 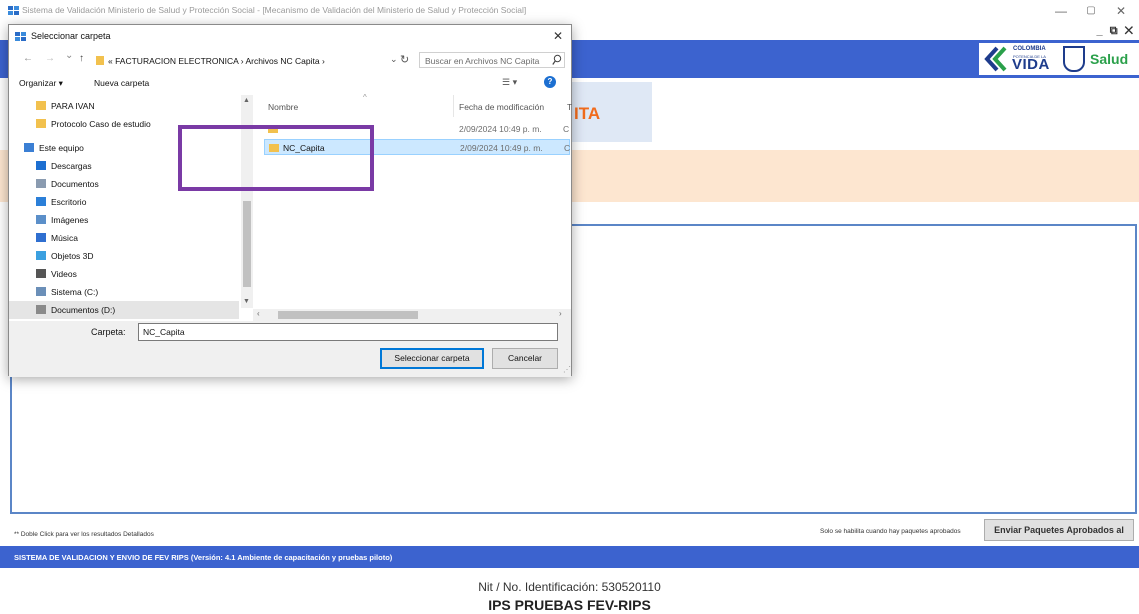 I want to click on file-list-scrollbar: ‹ ›, so click(x=412, y=315).